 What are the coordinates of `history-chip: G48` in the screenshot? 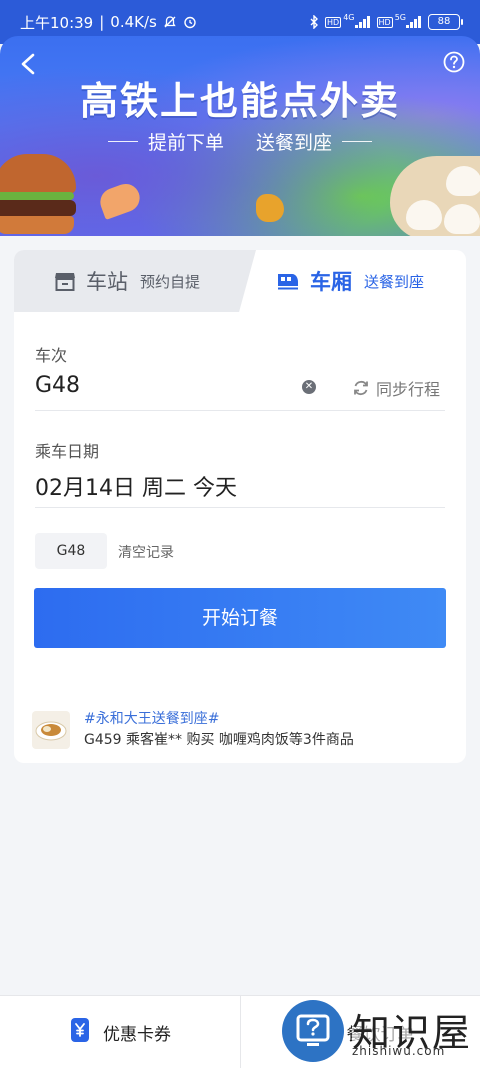 It's located at (71, 551).